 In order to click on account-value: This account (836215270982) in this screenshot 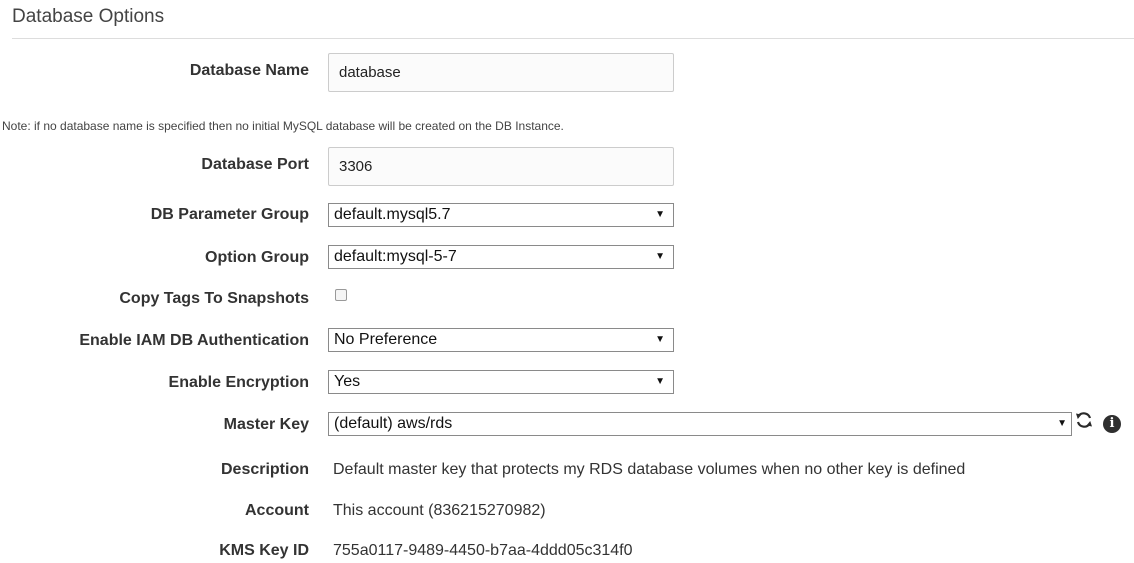, I will do `click(439, 510)`.